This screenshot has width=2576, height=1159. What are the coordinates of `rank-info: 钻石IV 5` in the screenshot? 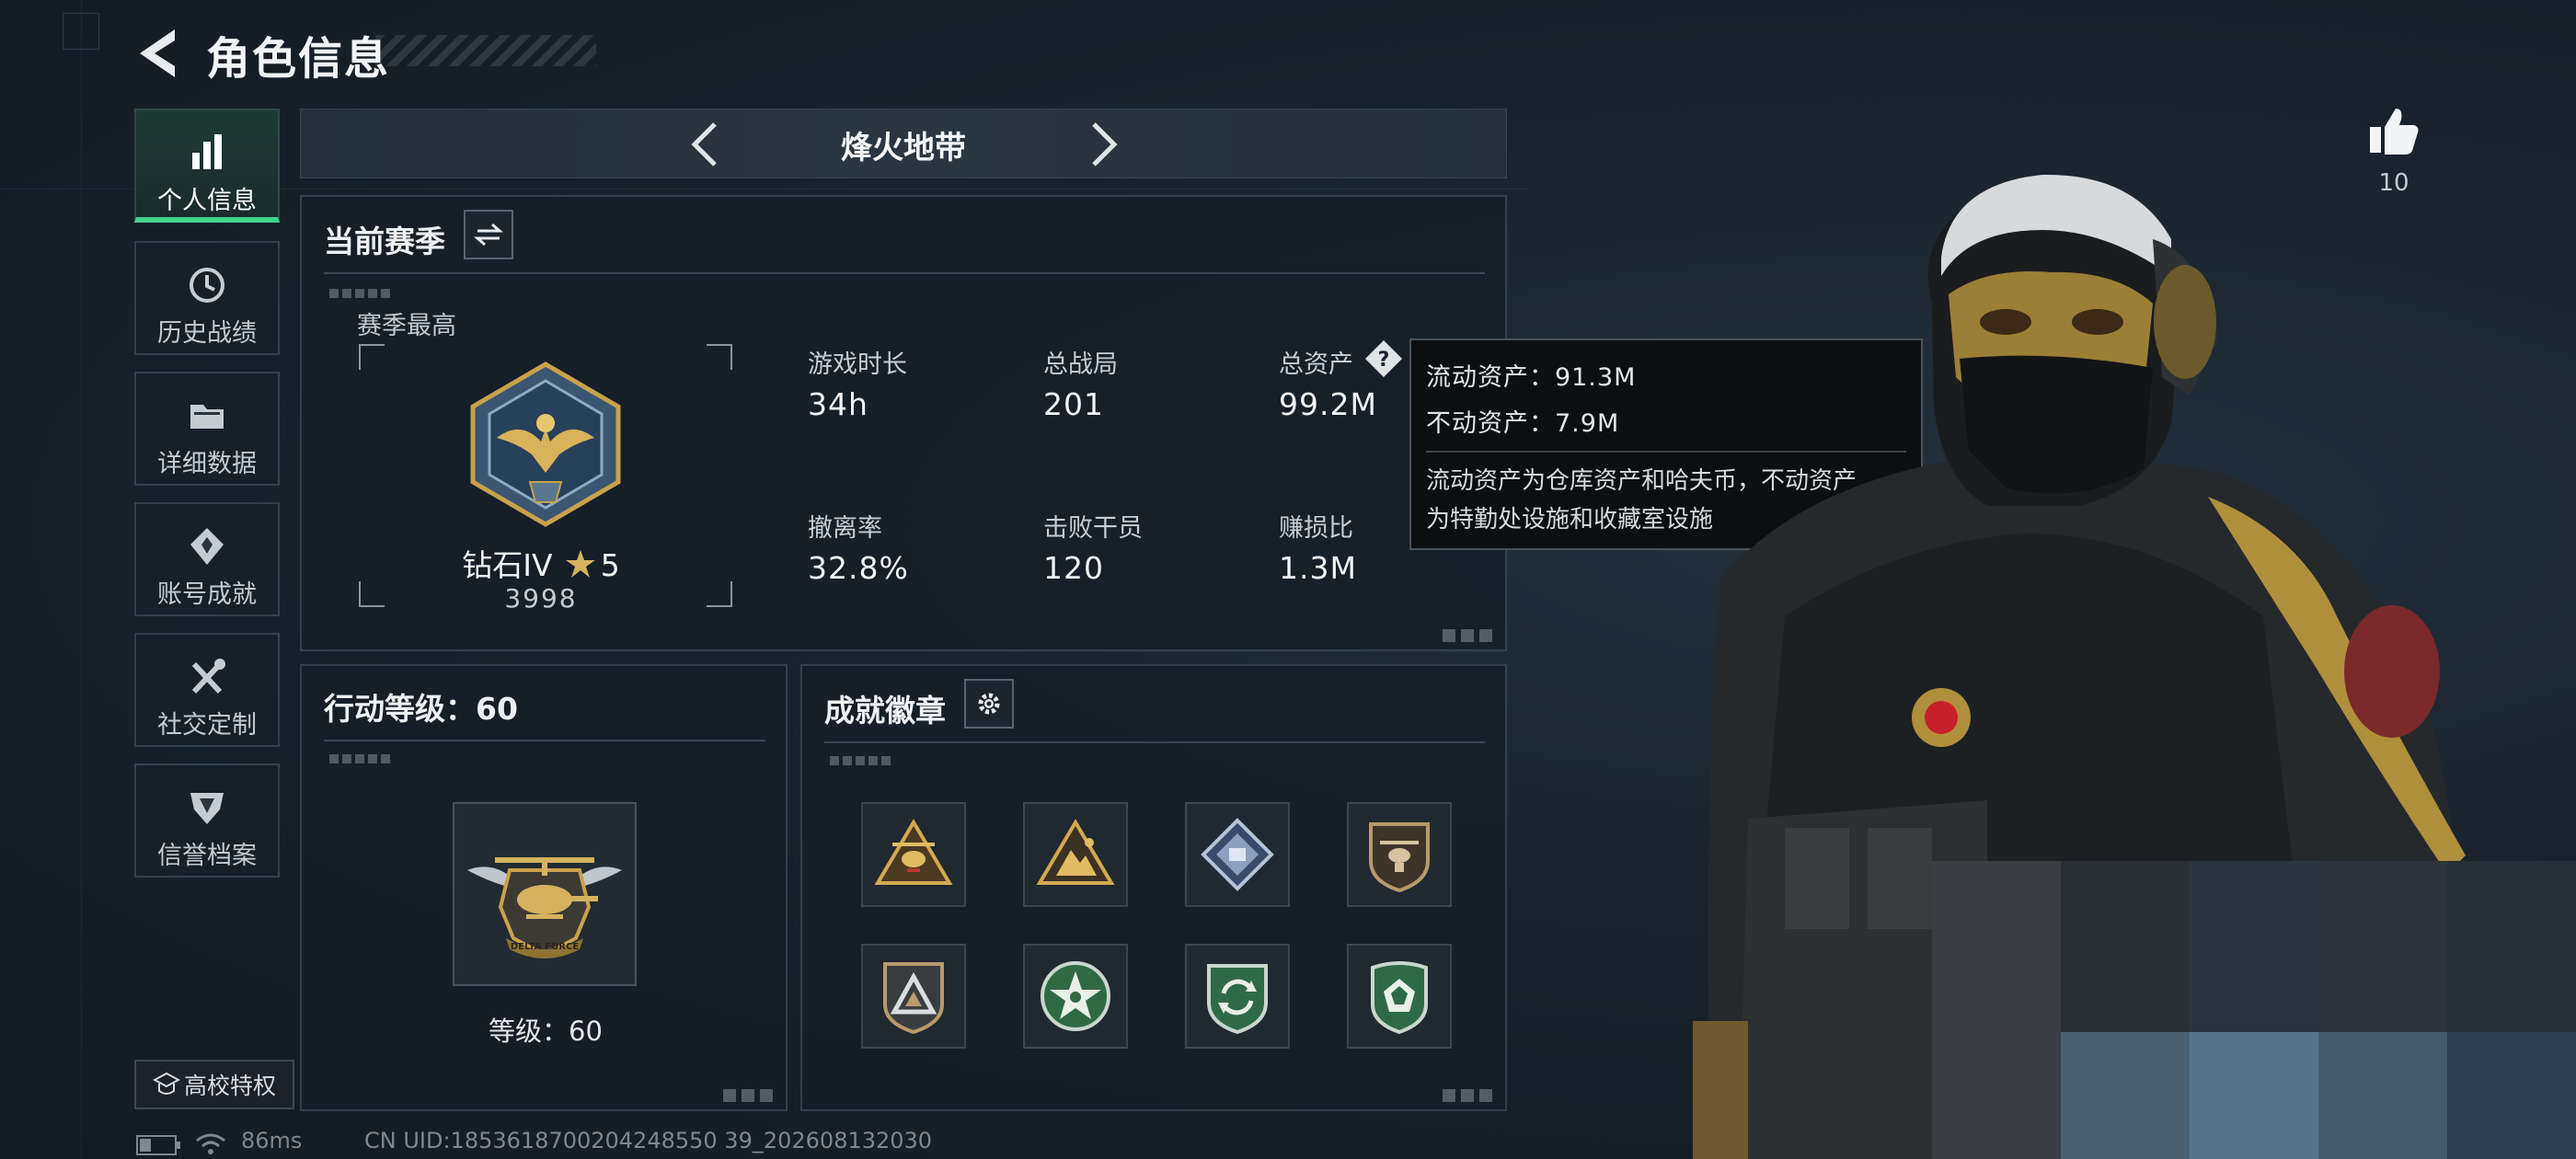 It's located at (541, 563).